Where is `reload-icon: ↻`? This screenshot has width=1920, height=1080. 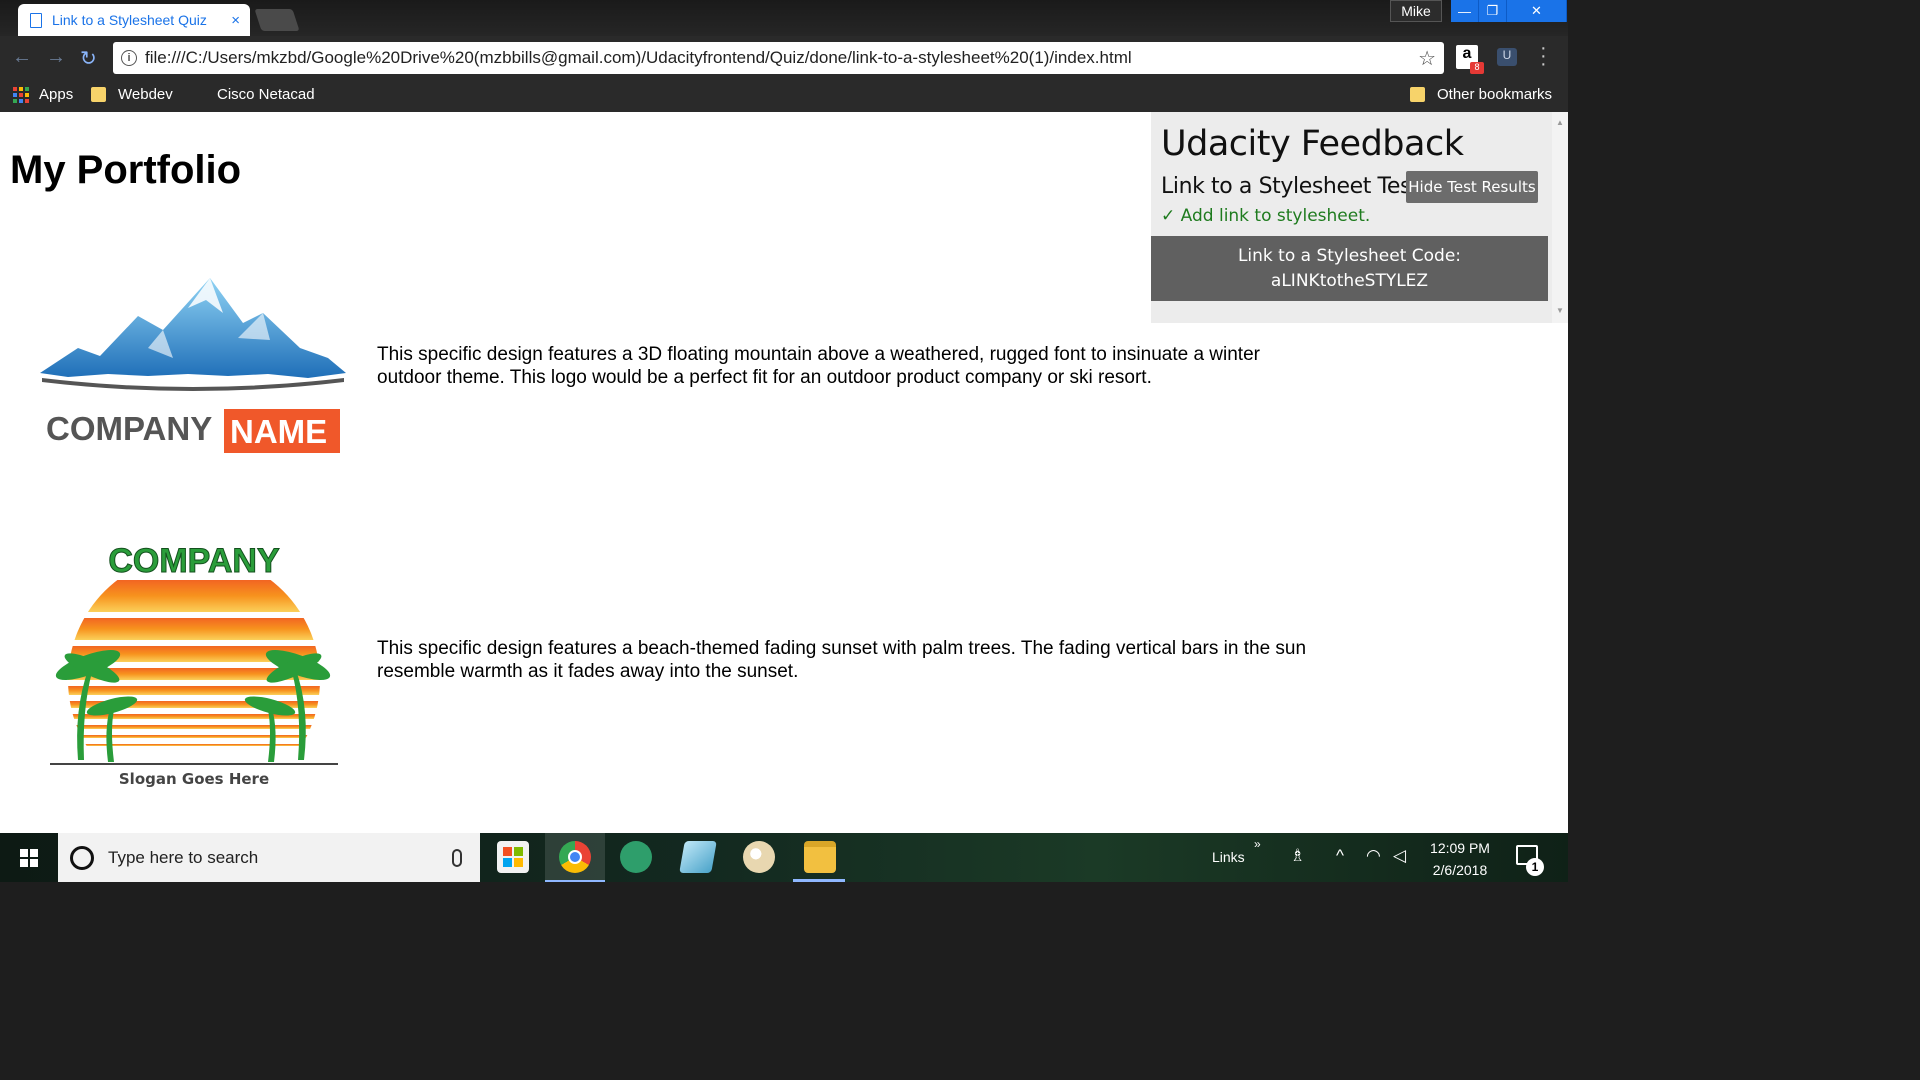
reload-icon: ↻ is located at coordinates (88, 58).